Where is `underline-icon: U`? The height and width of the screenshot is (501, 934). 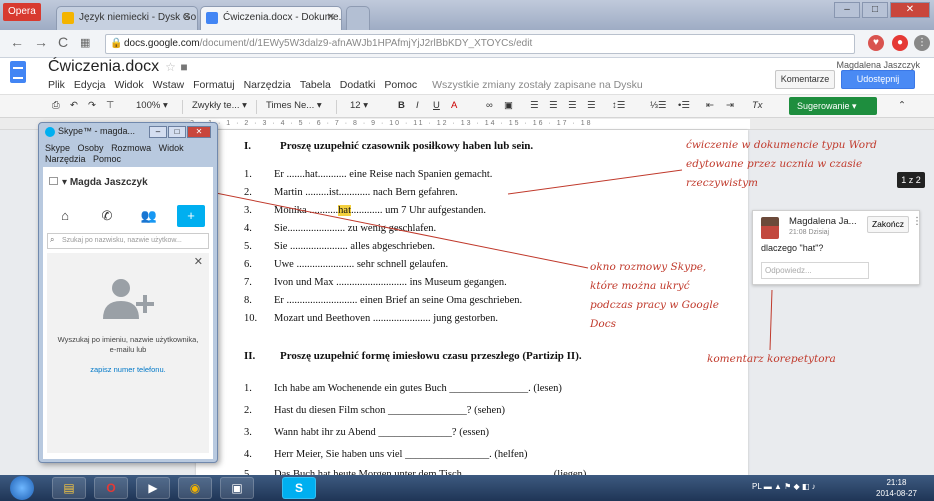 underline-icon: U is located at coordinates (436, 105).